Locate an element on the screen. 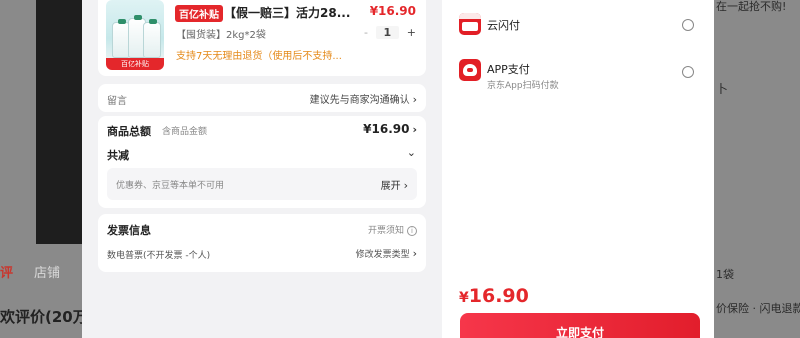 The width and height of the screenshot is (800, 338). info-icon: i is located at coordinates (412, 231).